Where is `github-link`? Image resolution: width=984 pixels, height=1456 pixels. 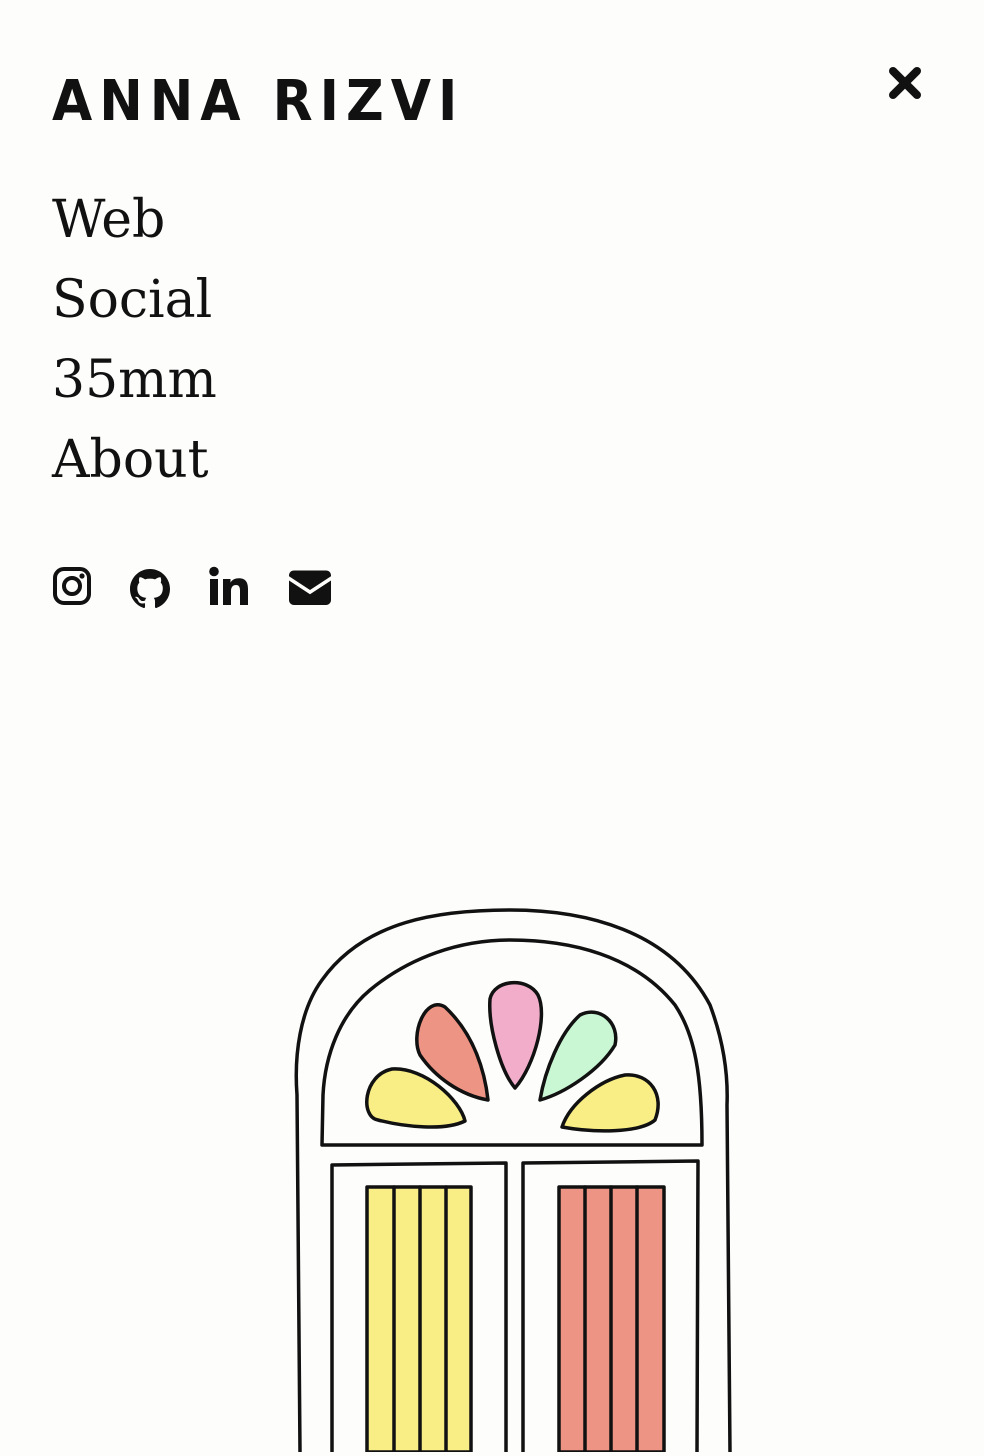 github-link is located at coordinates (150, 588).